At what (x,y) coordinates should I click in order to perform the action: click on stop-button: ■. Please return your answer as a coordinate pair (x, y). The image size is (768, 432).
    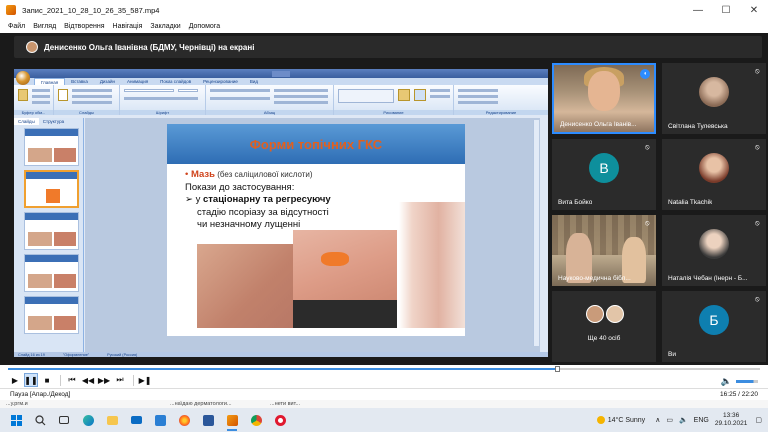
    Looking at the image, I should click on (47, 380).